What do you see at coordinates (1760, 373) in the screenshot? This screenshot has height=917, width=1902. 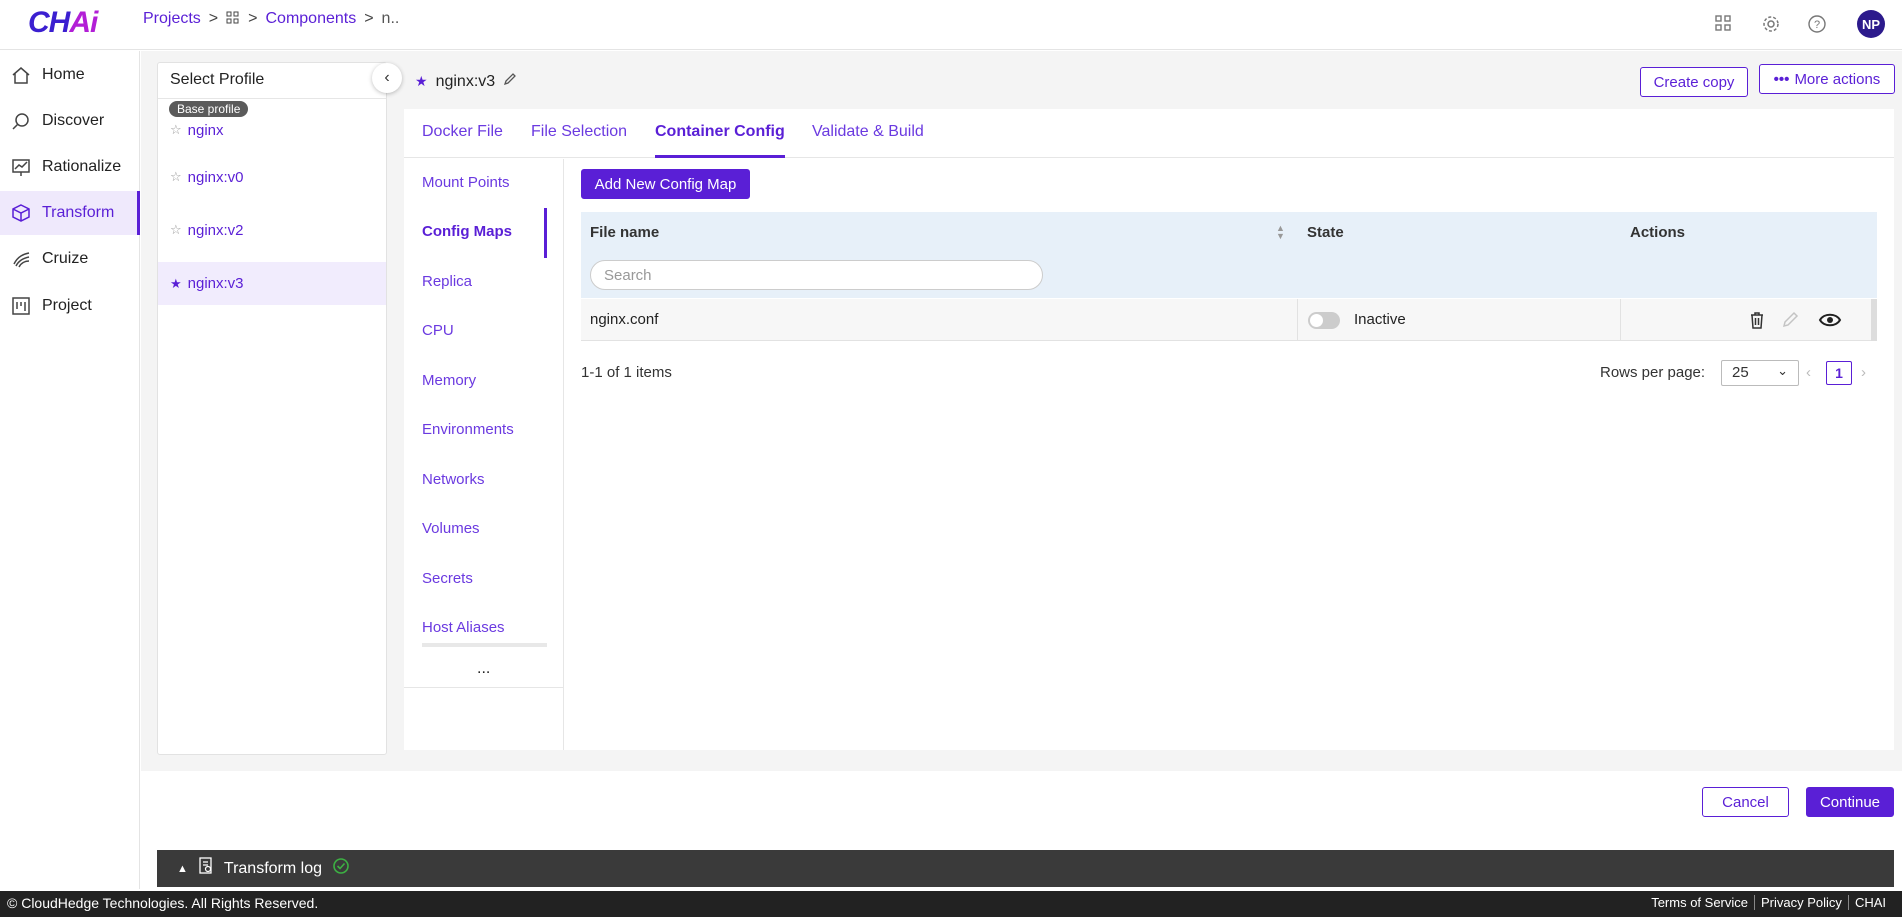 I see `rows-per-page-select: 25 ⌄` at bounding box center [1760, 373].